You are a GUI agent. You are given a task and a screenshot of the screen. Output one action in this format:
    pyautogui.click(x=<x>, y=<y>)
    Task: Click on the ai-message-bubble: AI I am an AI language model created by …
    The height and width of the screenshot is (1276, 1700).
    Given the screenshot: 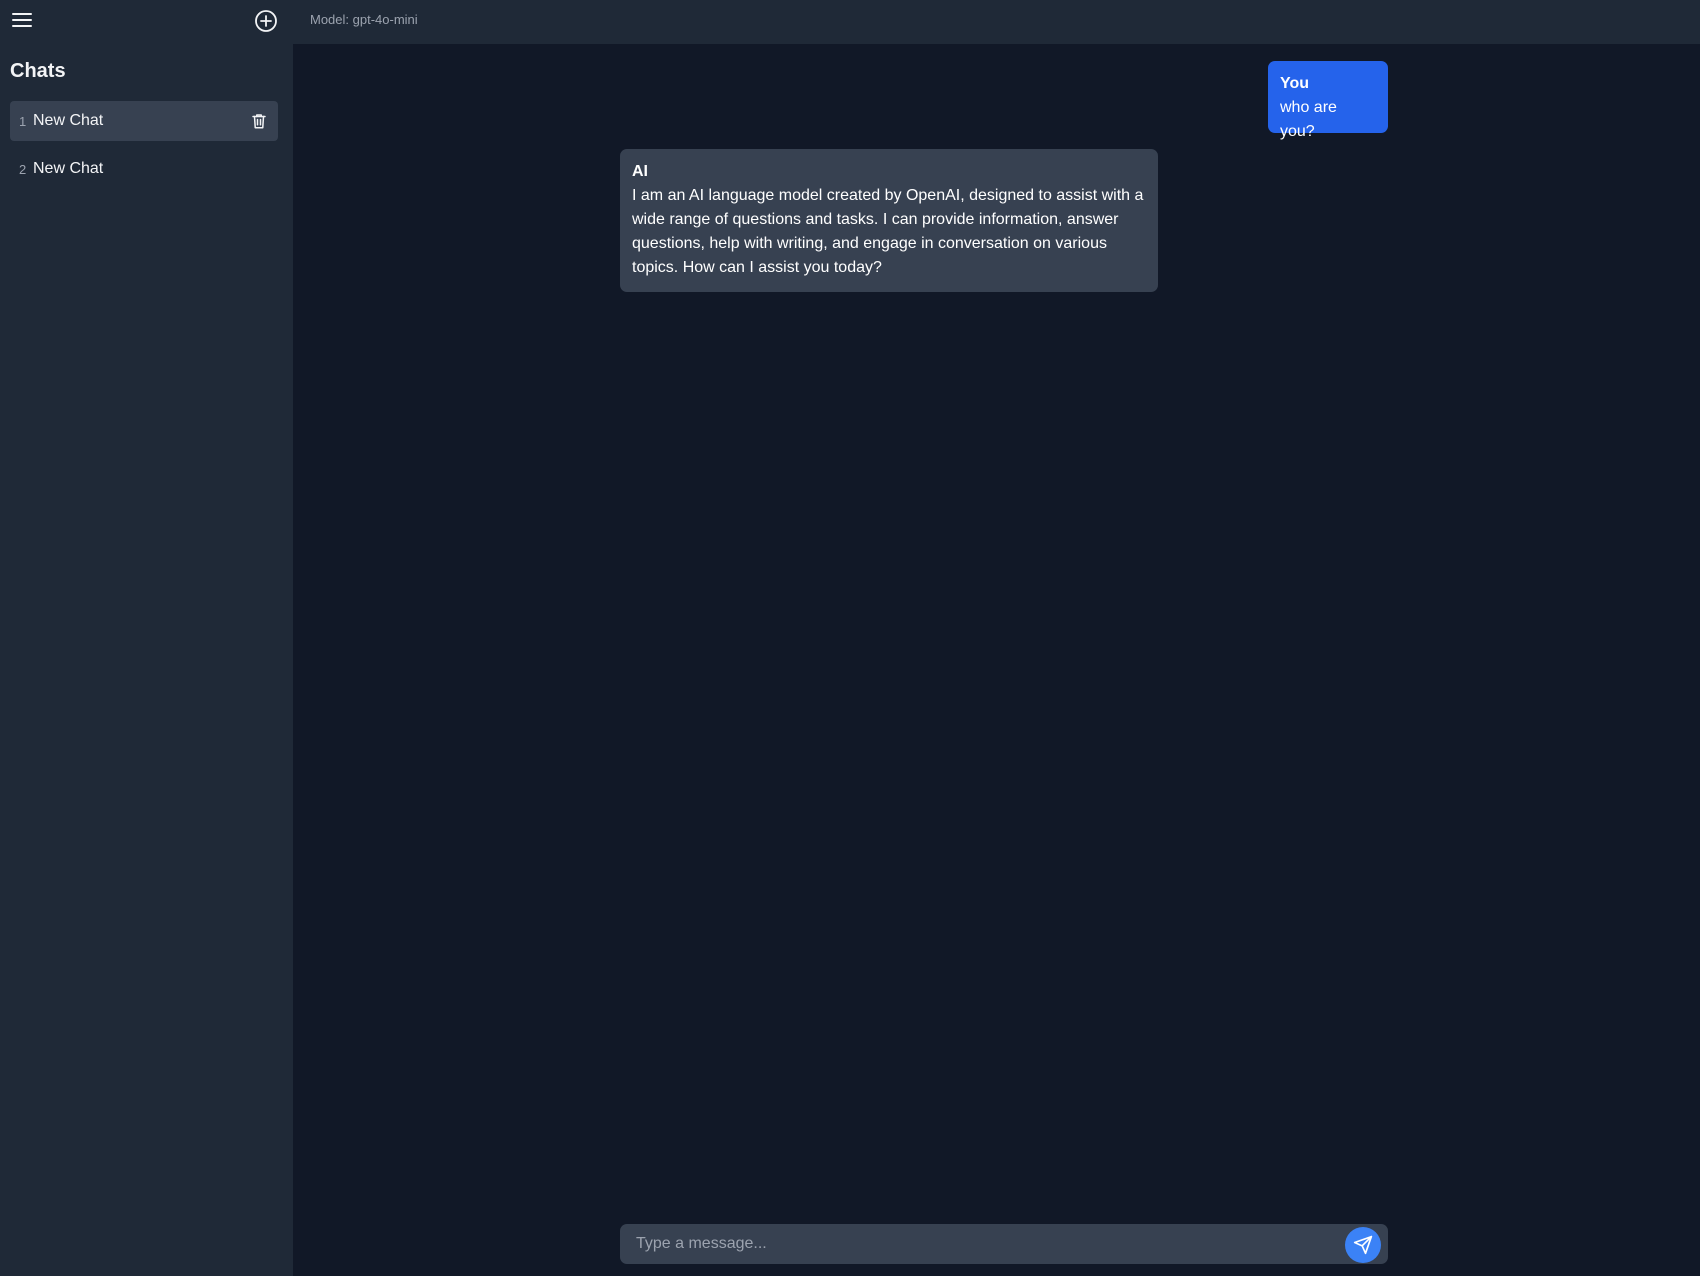 What is the action you would take?
    pyautogui.click(x=889, y=220)
    